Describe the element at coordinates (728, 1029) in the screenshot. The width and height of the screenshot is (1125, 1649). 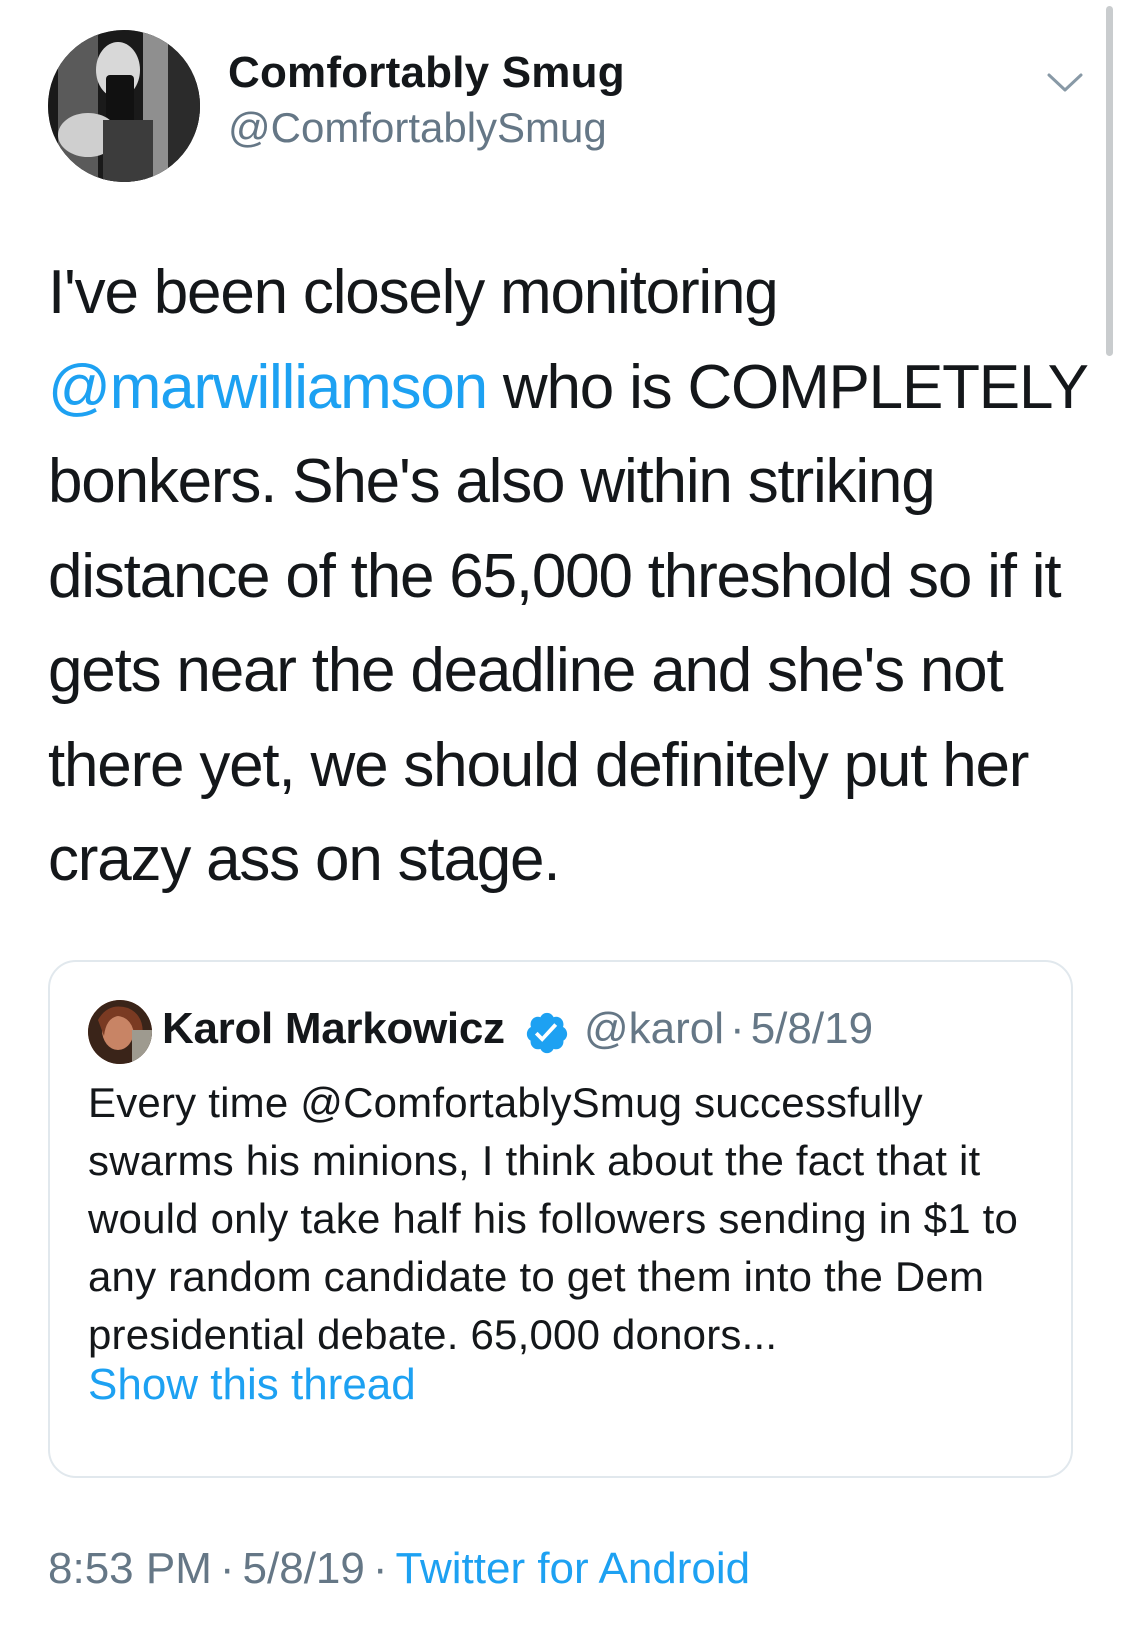
I see `quoted-handle-date: @karol · 5/8/19` at that location.